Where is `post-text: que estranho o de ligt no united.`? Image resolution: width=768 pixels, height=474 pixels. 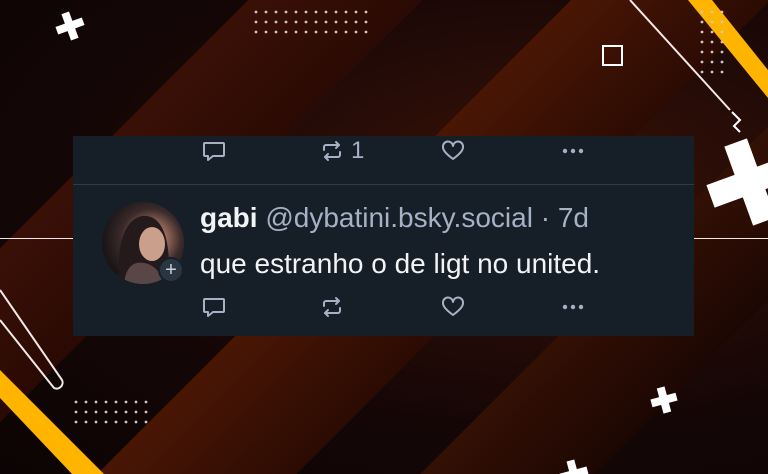 post-text: que estranho o de ligt no united. is located at coordinates (400, 263).